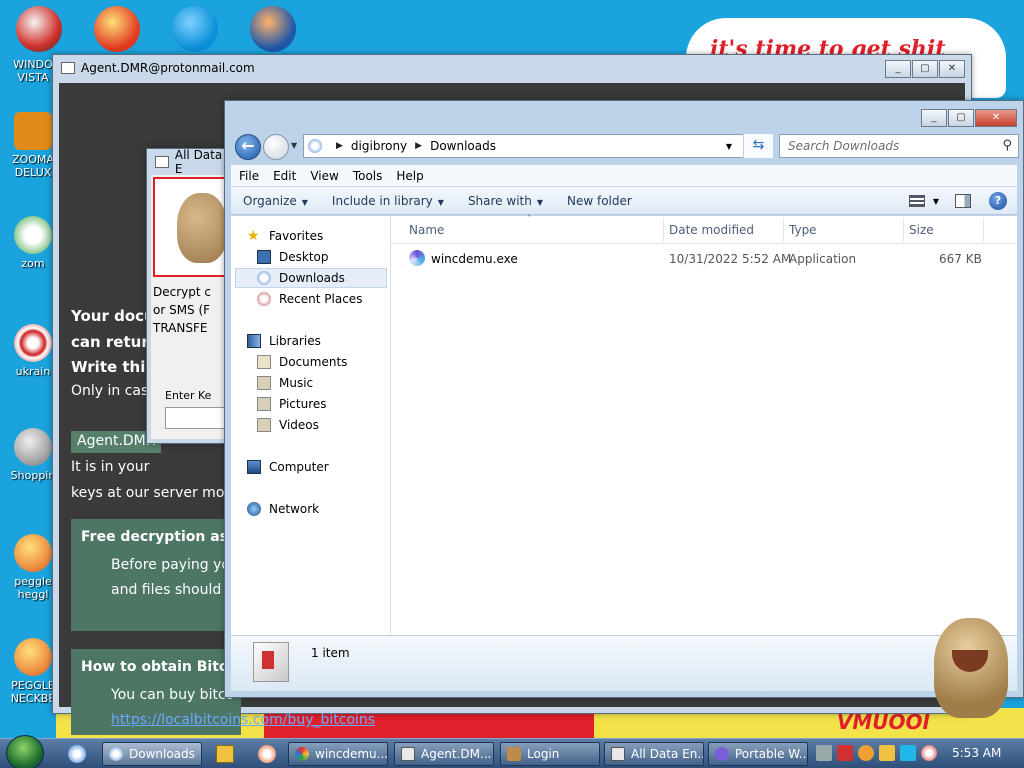 The height and width of the screenshot is (768, 1024). What do you see at coordinates (39, 29) in the screenshot?
I see `vista-app-icon` at bounding box center [39, 29].